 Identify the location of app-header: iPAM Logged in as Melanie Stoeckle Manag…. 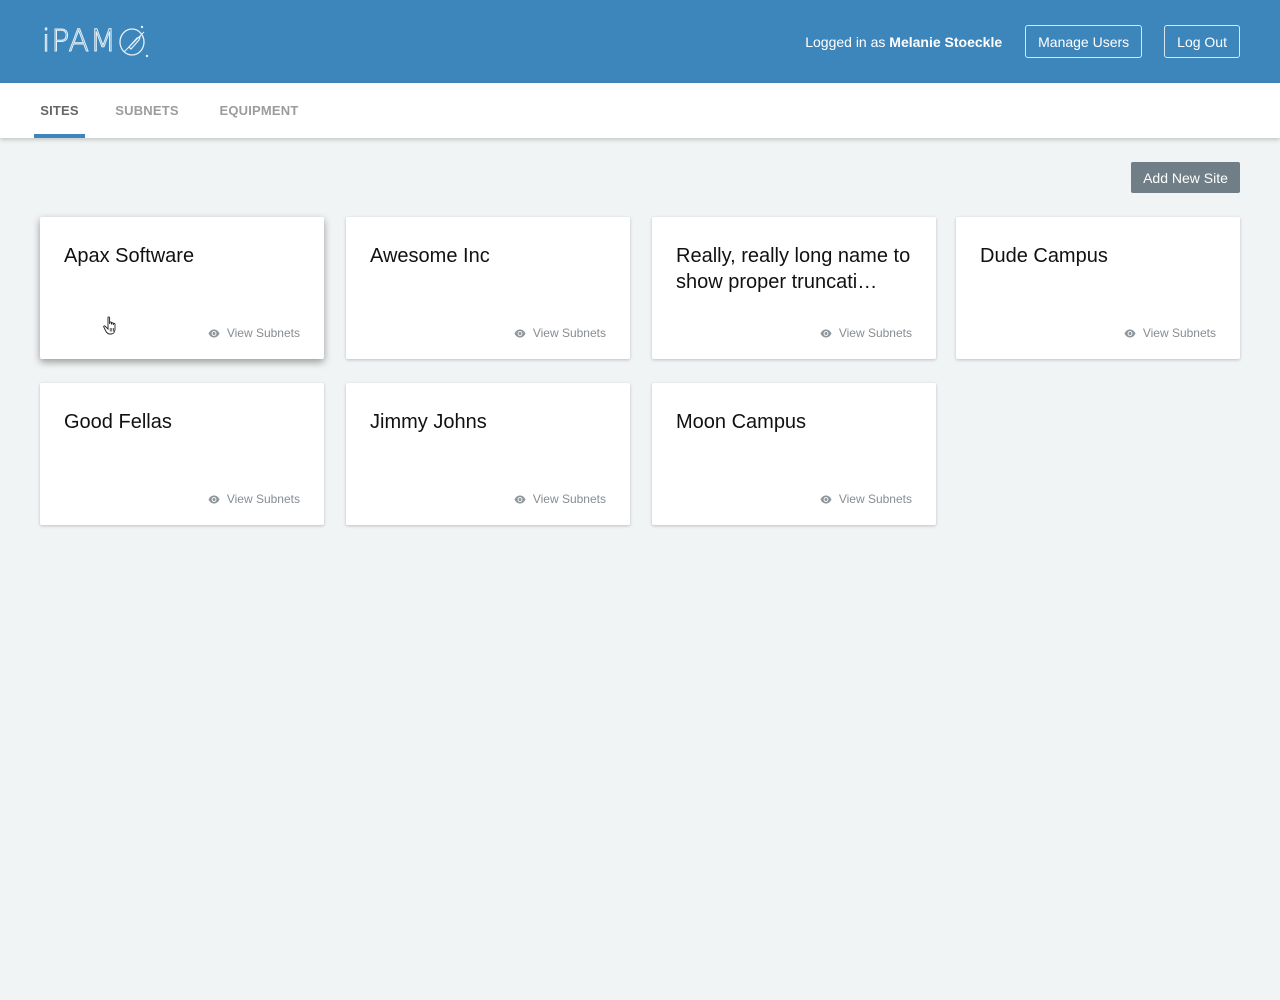
(640, 41).